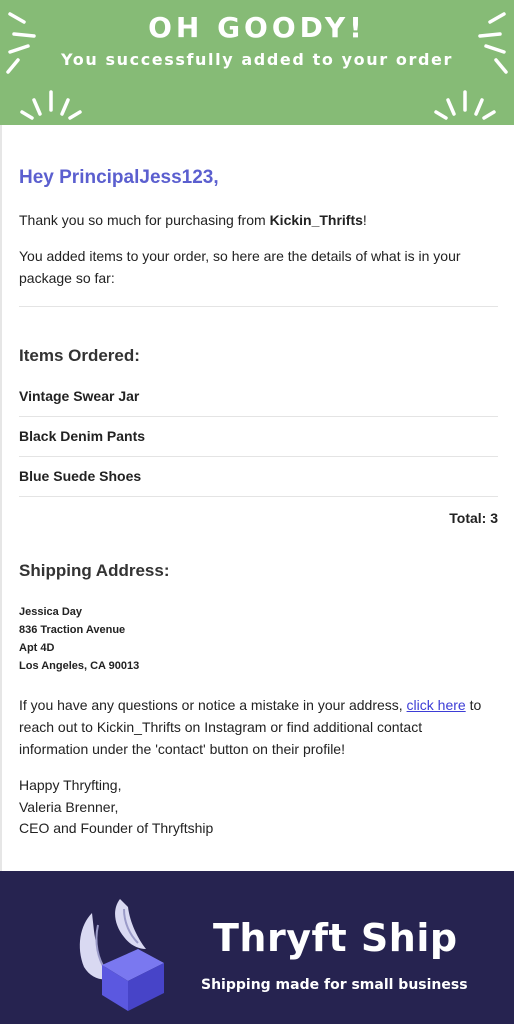 The height and width of the screenshot is (1024, 514). Describe the element at coordinates (50, 612) in the screenshot. I see `address-name: Jessica Day` at that location.